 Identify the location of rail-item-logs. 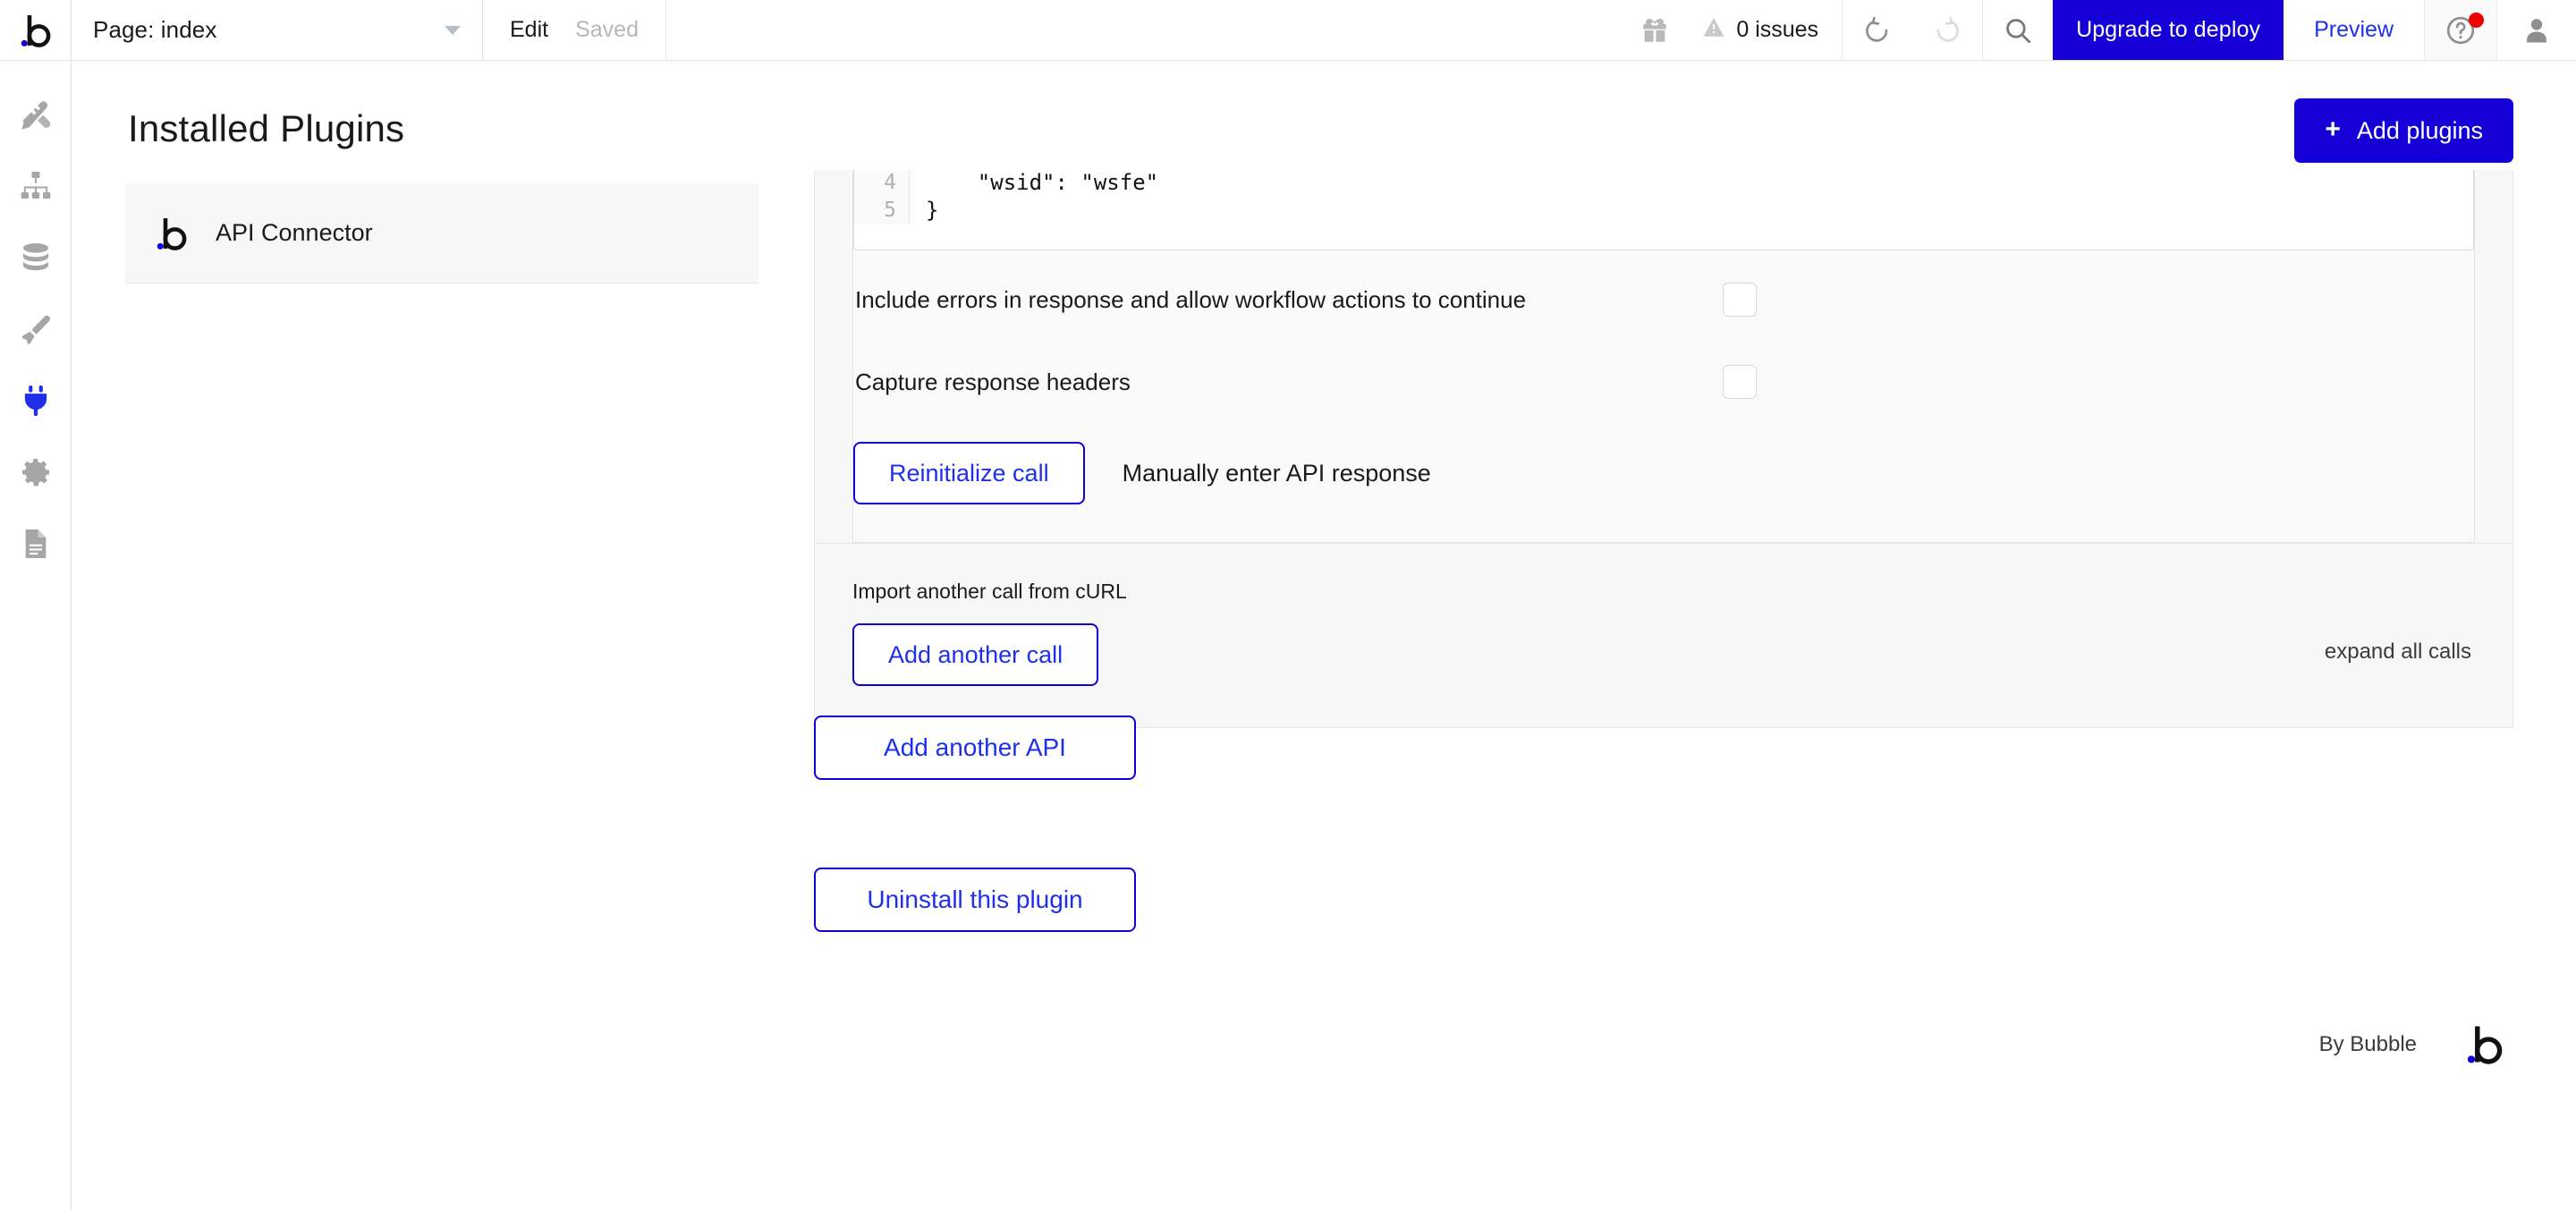
(36, 545).